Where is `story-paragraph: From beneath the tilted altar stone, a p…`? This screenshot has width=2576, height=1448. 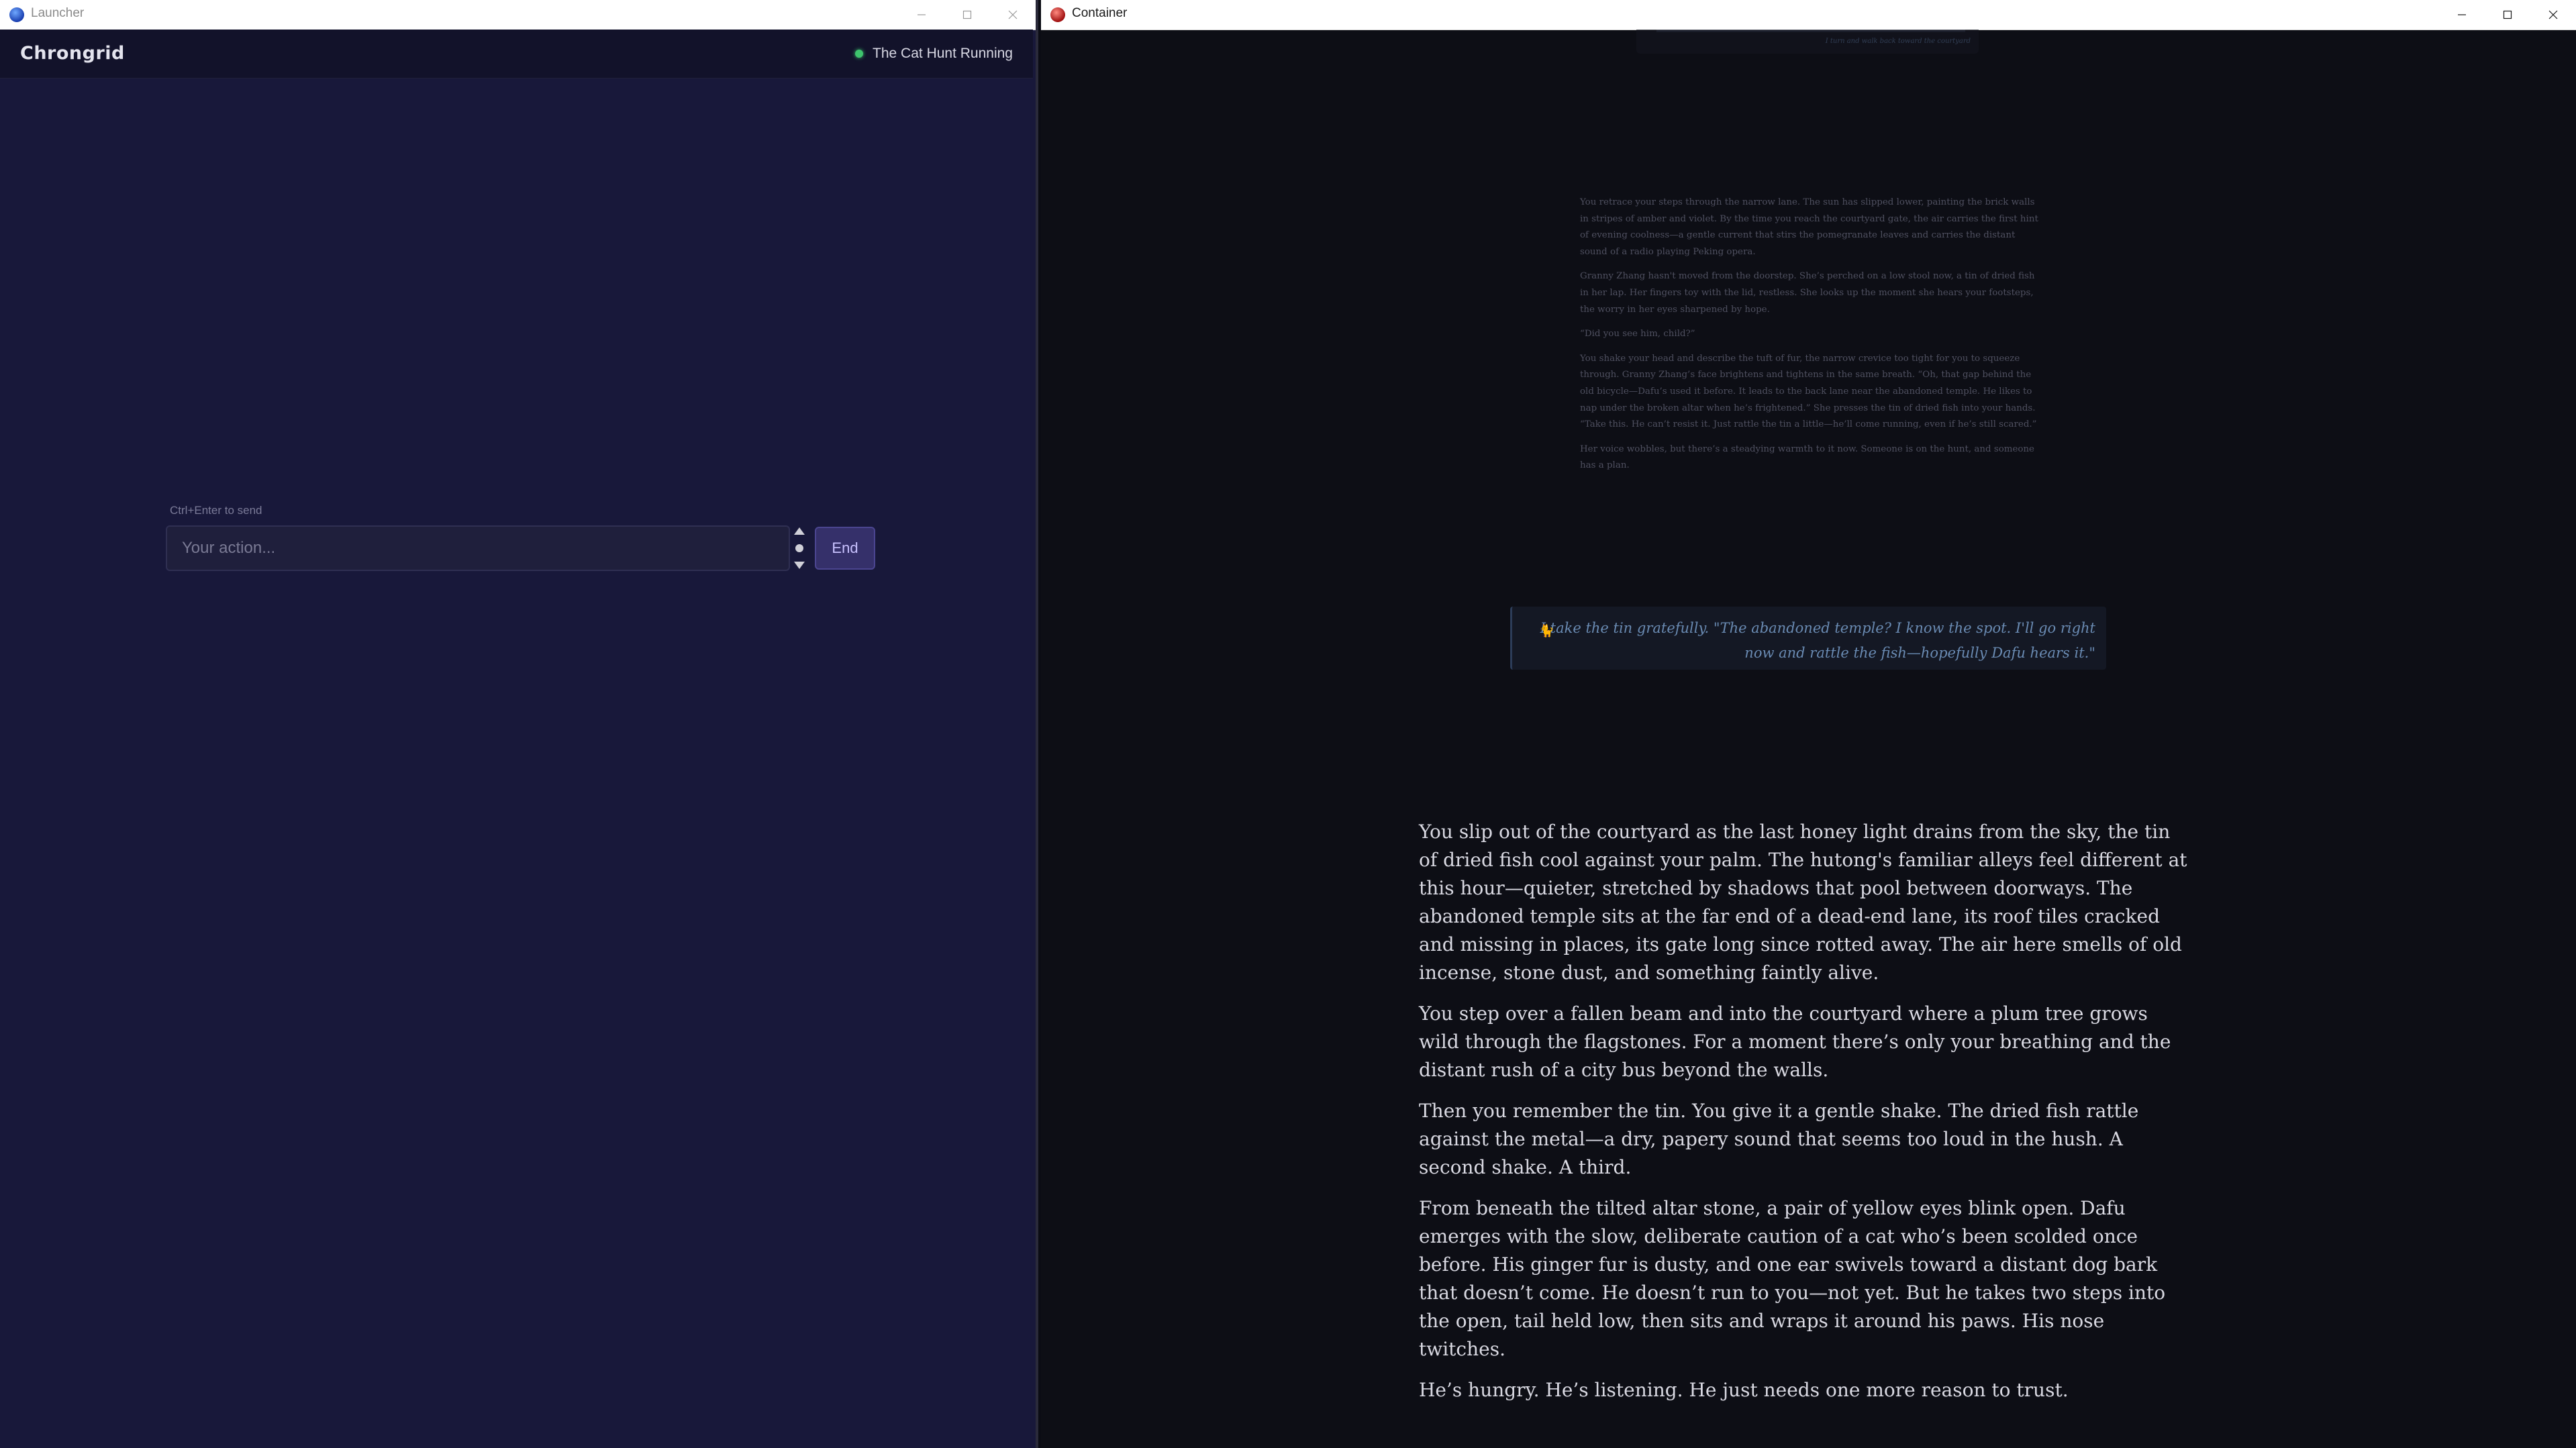 story-paragraph: From beneath the tilted altar stone, a p… is located at coordinates (1792, 1278).